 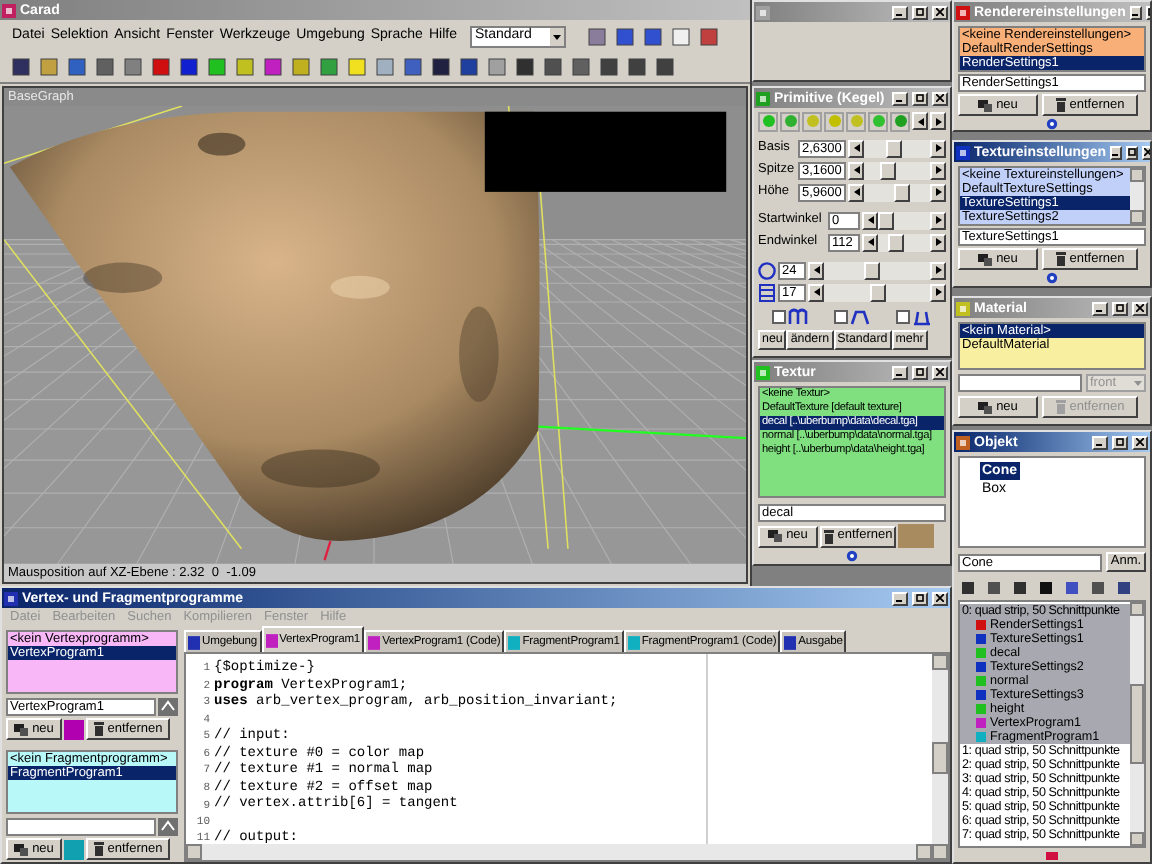 What do you see at coordinates (767, 270) in the screenshot?
I see `circle-icon` at bounding box center [767, 270].